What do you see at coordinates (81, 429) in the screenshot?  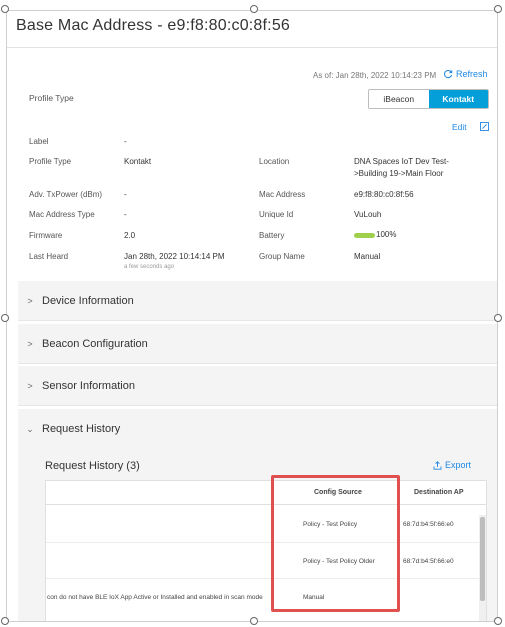 I see `section-label: Request History` at bounding box center [81, 429].